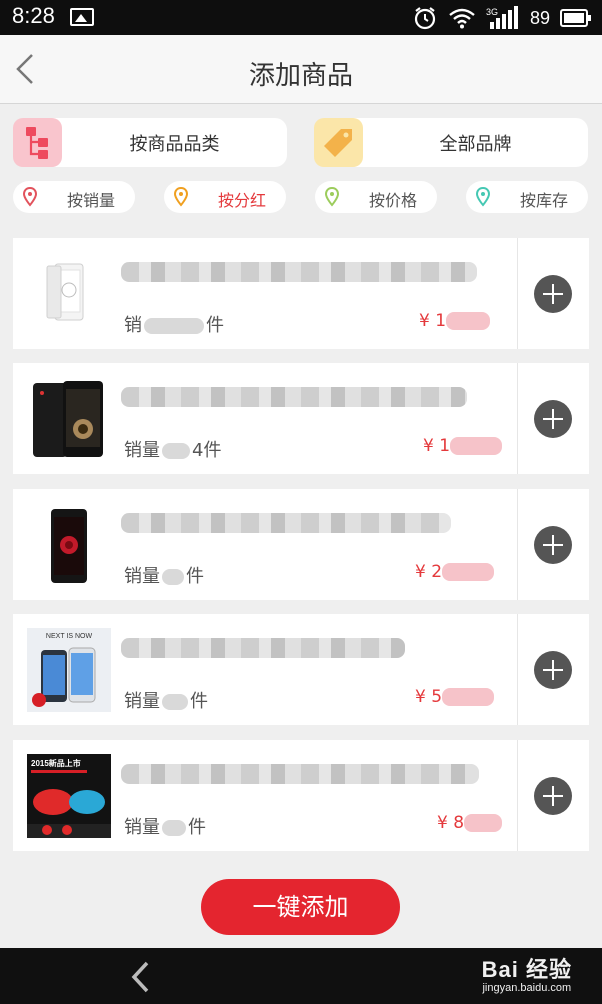 The width and height of the screenshot is (602, 1004). Describe the element at coordinates (133, 325) in the screenshot. I see `sales-prefix: 销` at that location.